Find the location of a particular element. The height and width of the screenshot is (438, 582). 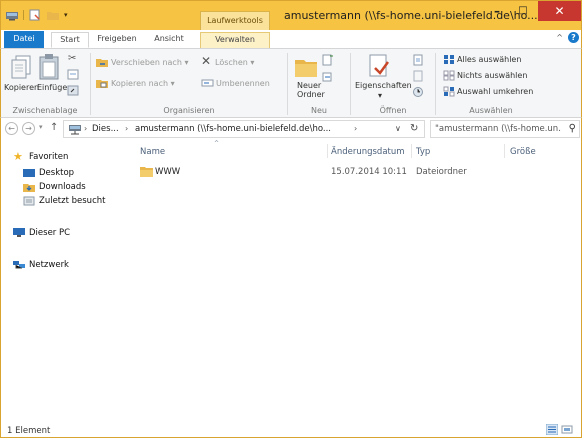

select-none-button: Nichts auswählen is located at coordinates (492, 75).